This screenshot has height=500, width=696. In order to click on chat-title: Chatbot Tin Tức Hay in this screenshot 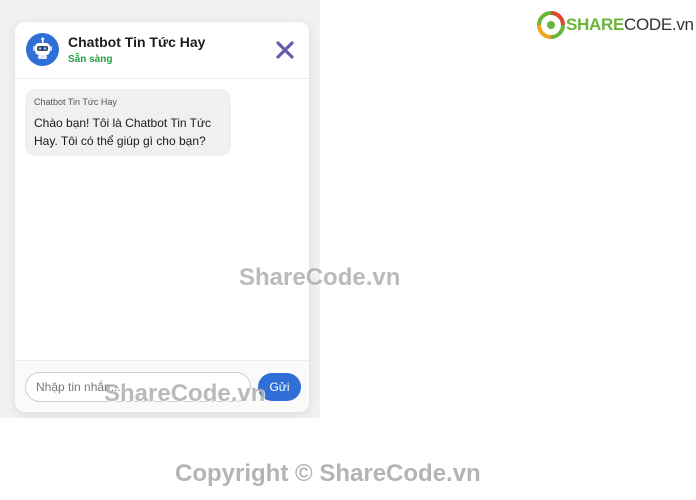, I will do `click(137, 42)`.